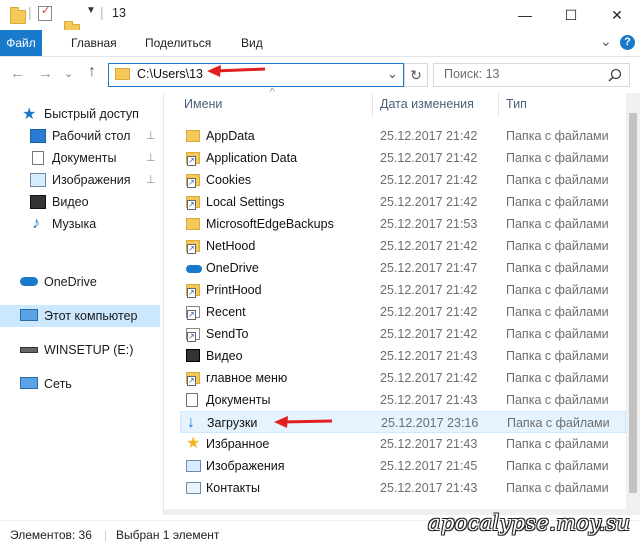 The height and width of the screenshot is (548, 640). I want to click on sidebar-item-label: Рабочий стол, so click(91, 136).